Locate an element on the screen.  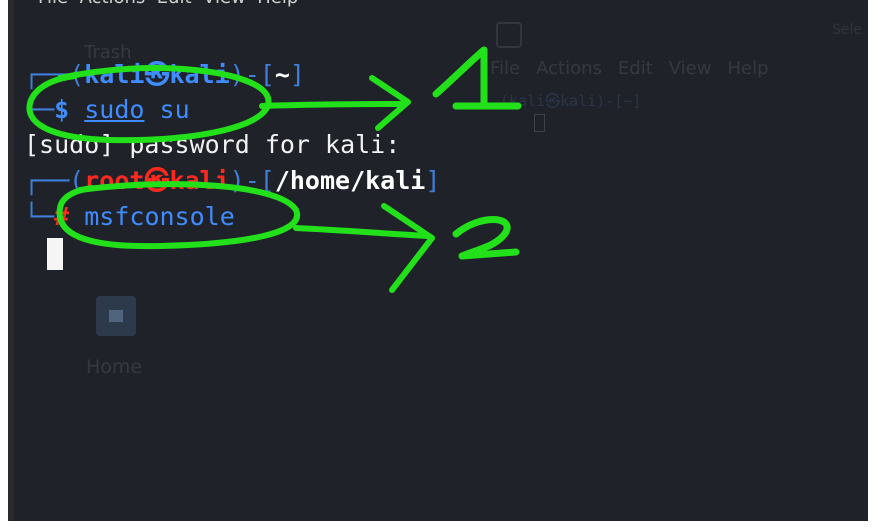
annotation-label-1: 1 is located at coordinates (5, 2).